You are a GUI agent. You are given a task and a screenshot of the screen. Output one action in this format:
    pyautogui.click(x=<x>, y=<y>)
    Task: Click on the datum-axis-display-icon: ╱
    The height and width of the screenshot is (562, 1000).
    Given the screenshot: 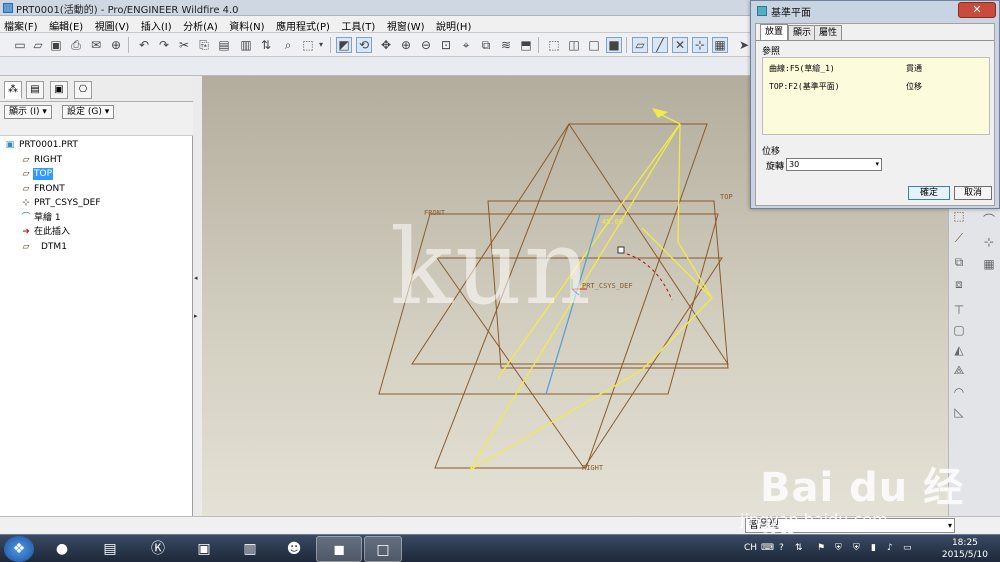 What is the action you would take?
    pyautogui.click(x=660, y=45)
    